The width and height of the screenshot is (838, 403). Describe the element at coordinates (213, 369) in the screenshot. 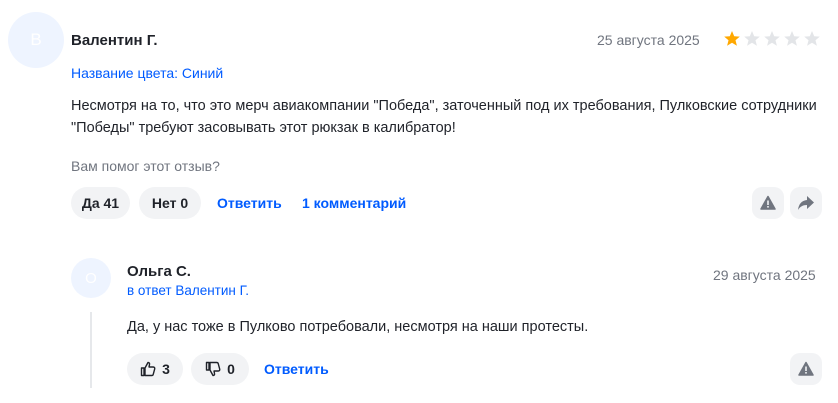

I see `thumb-down-icon` at that location.